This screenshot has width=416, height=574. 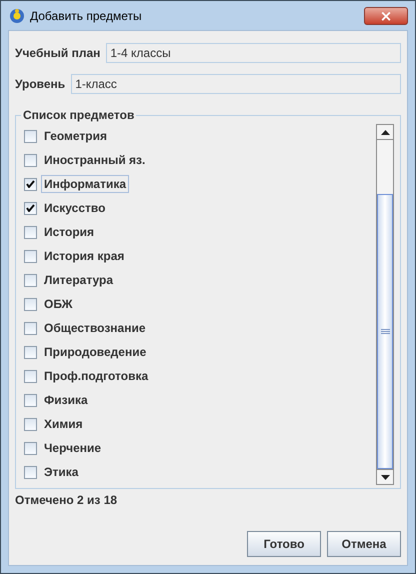 I want to click on group-title: Список предметов, so click(x=78, y=115).